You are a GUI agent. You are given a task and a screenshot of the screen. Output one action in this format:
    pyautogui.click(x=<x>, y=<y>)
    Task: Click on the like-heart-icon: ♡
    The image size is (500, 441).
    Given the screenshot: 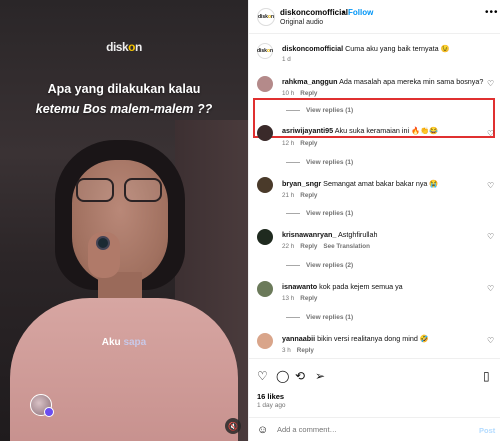 What is the action you would take?
    pyautogui.click(x=262, y=376)
    